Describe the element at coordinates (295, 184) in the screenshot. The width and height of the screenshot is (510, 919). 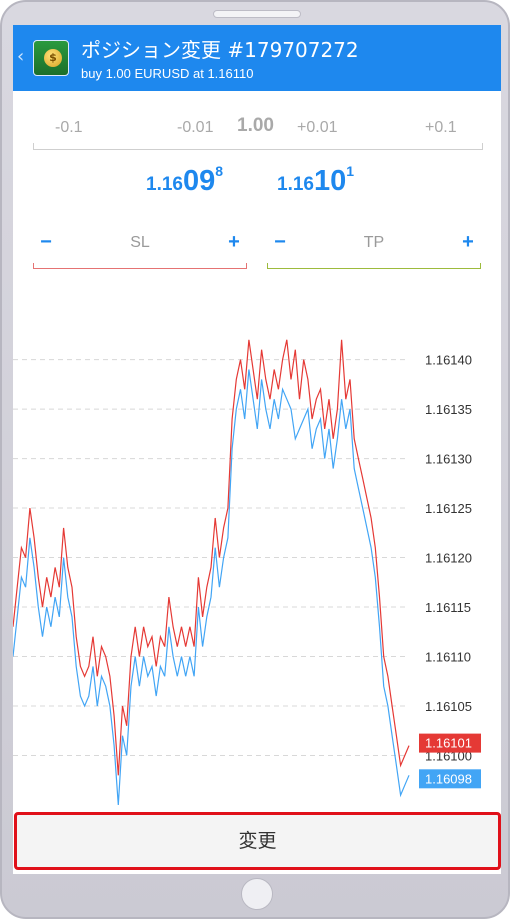
I see `ask-price-prefix: 1.16` at that location.